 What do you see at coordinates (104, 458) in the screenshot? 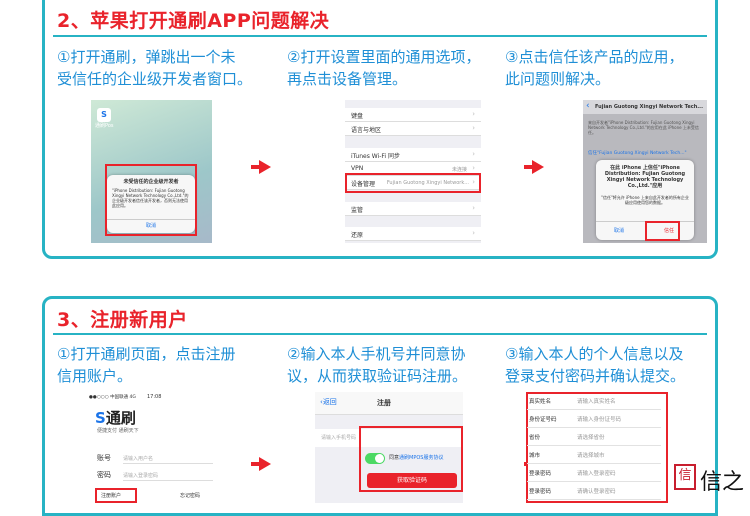
I see `account-label: 账号` at bounding box center [104, 458].